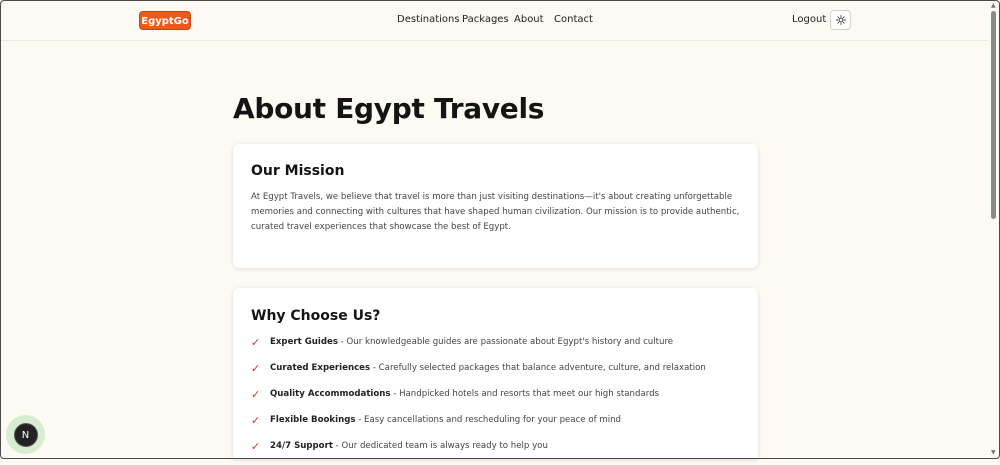 This screenshot has width=1000, height=465. What do you see at coordinates (994, 229) in the screenshot?
I see `vertical-scrollbar: ▲ ▼` at bounding box center [994, 229].